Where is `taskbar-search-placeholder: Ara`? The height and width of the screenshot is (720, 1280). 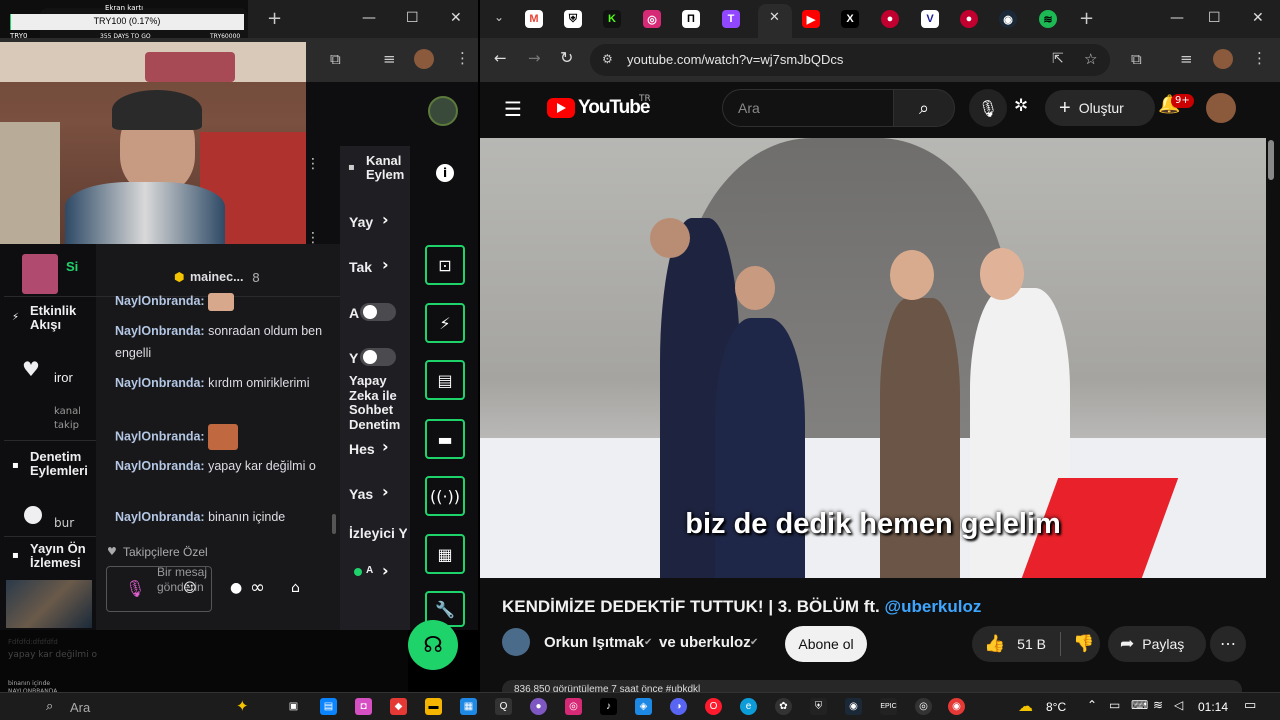
taskbar-search-placeholder: Ara is located at coordinates (80, 707).